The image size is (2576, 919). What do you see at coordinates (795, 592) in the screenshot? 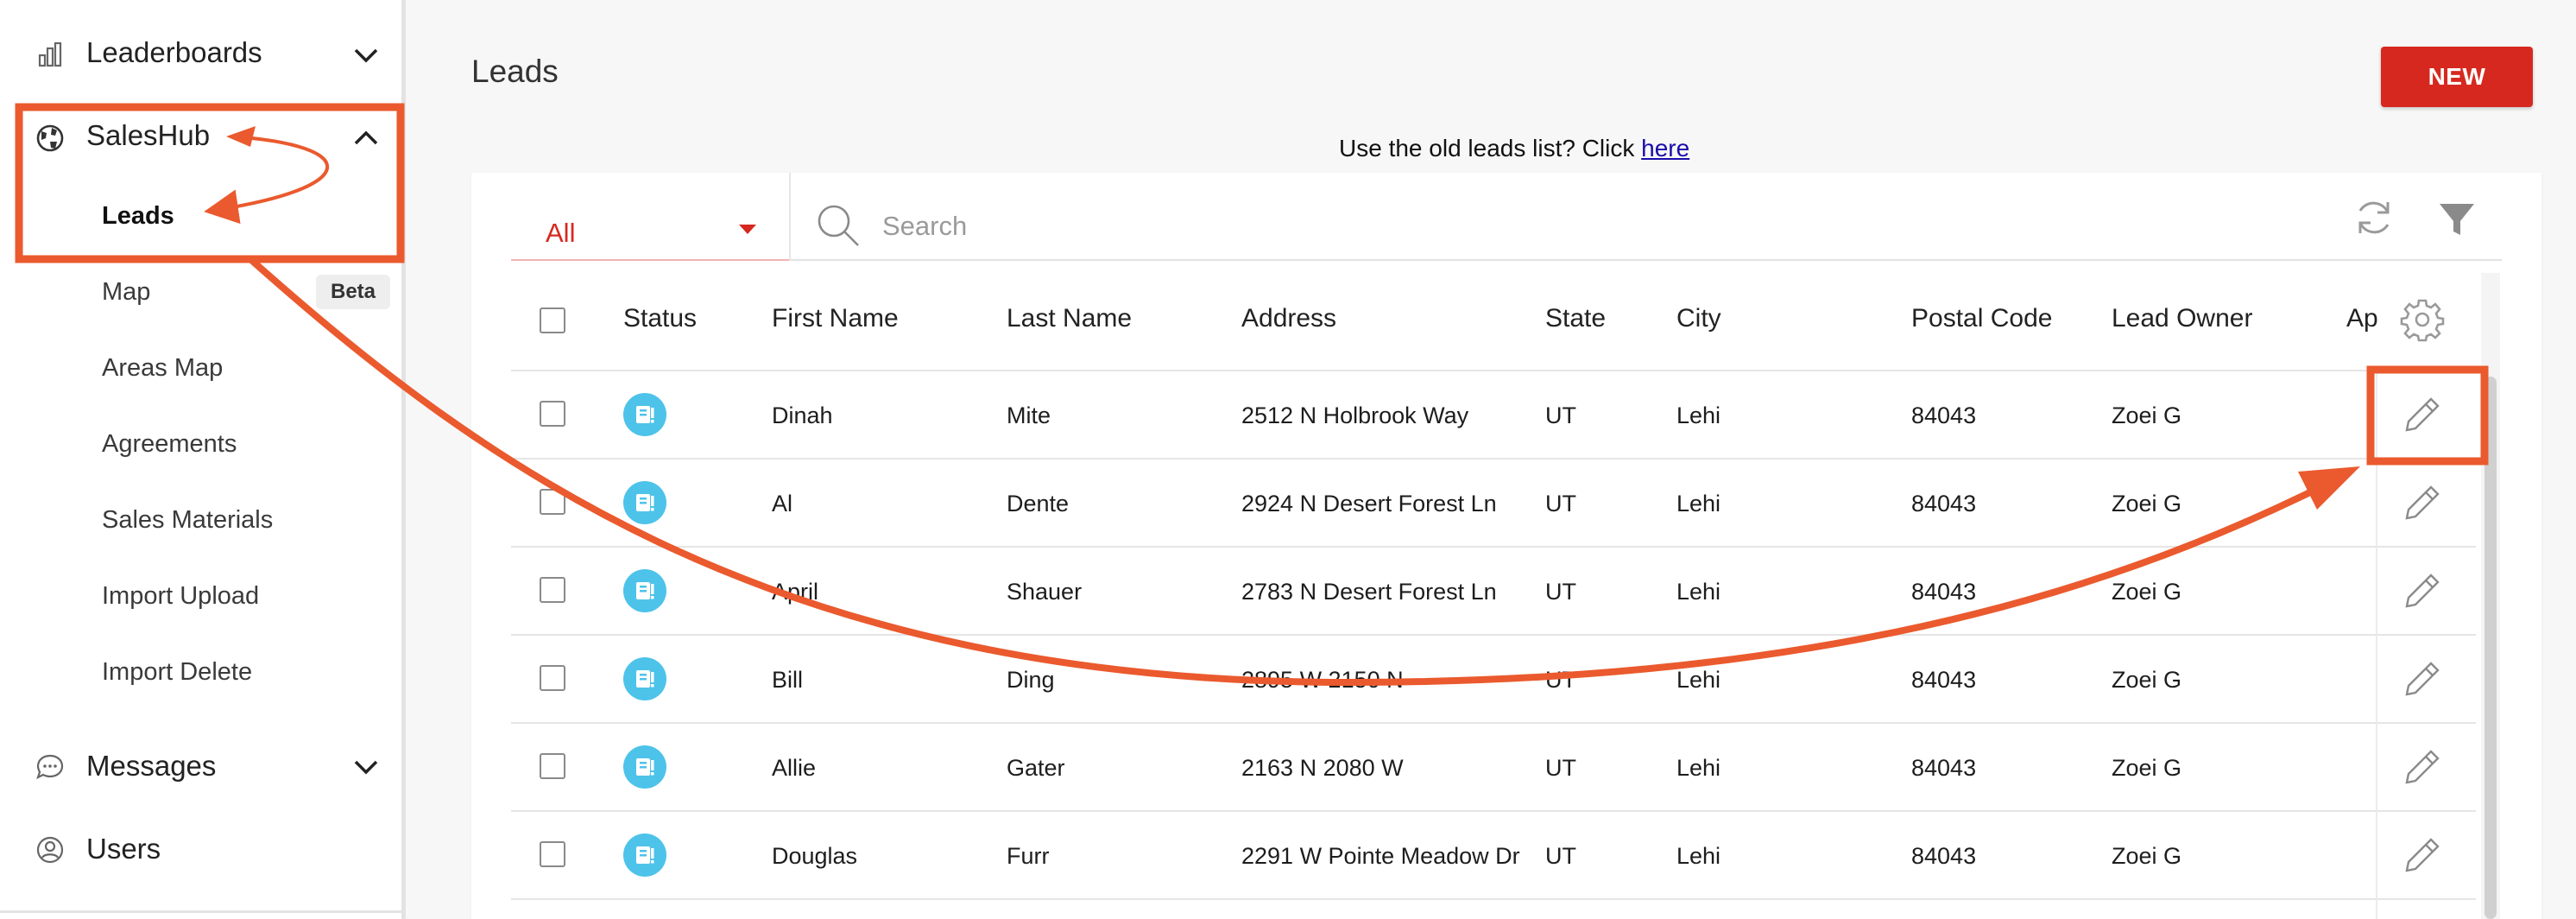
I see `cell-first-name: April` at bounding box center [795, 592].